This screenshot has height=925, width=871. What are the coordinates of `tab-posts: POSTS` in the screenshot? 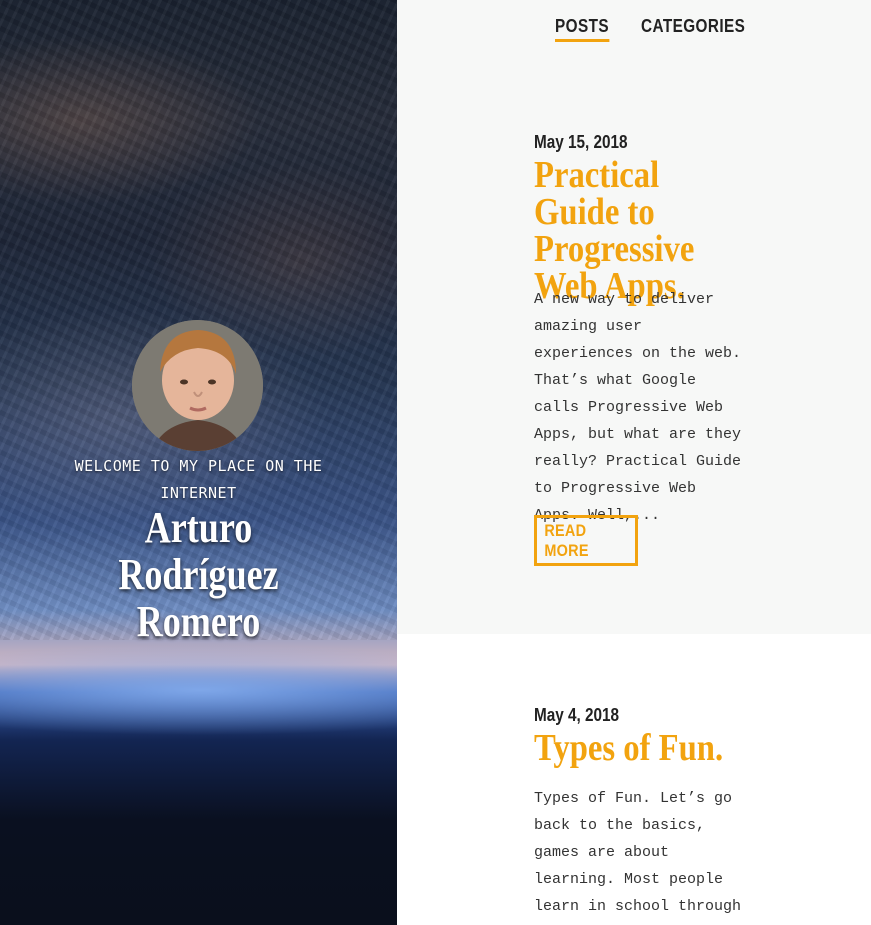 It's located at (582, 29).